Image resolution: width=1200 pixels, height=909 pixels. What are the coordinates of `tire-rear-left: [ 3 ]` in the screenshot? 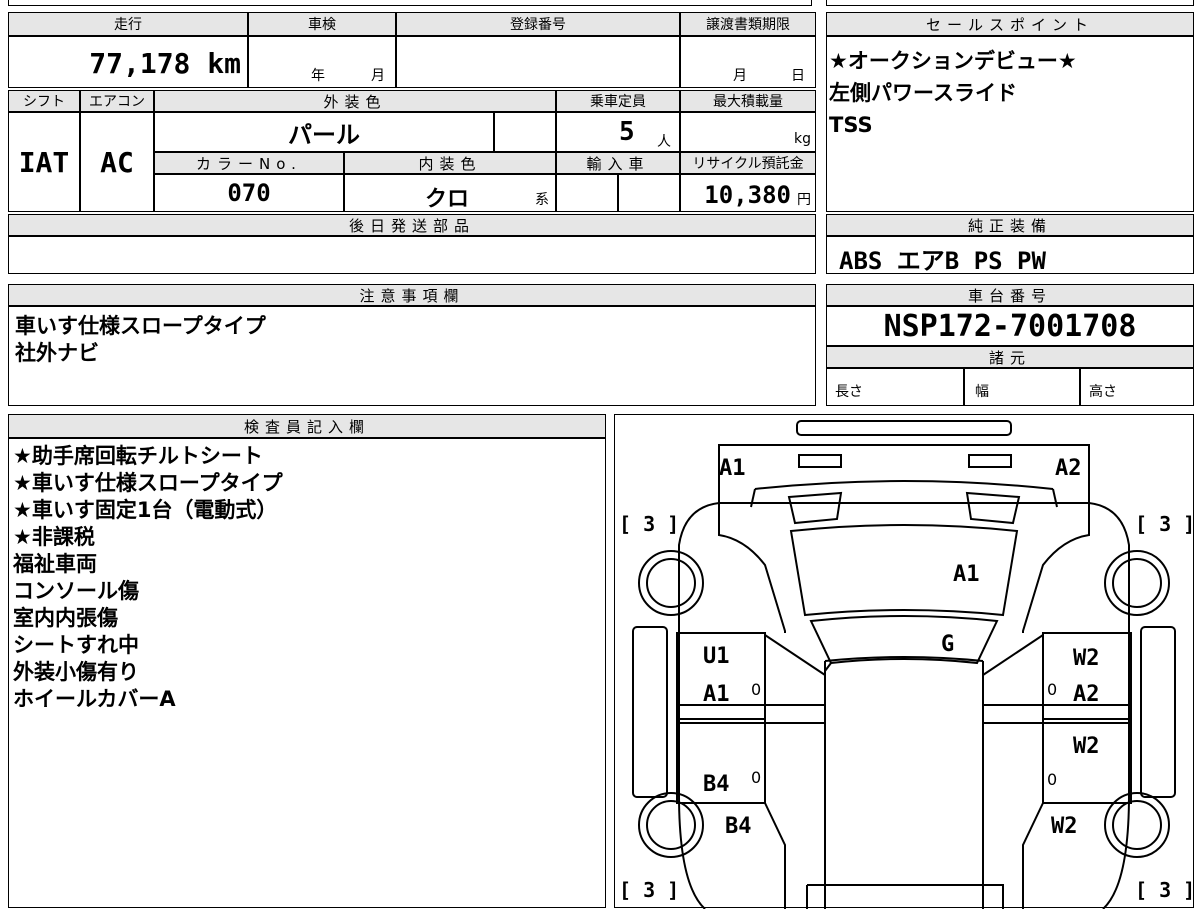 It's located at (649, 890).